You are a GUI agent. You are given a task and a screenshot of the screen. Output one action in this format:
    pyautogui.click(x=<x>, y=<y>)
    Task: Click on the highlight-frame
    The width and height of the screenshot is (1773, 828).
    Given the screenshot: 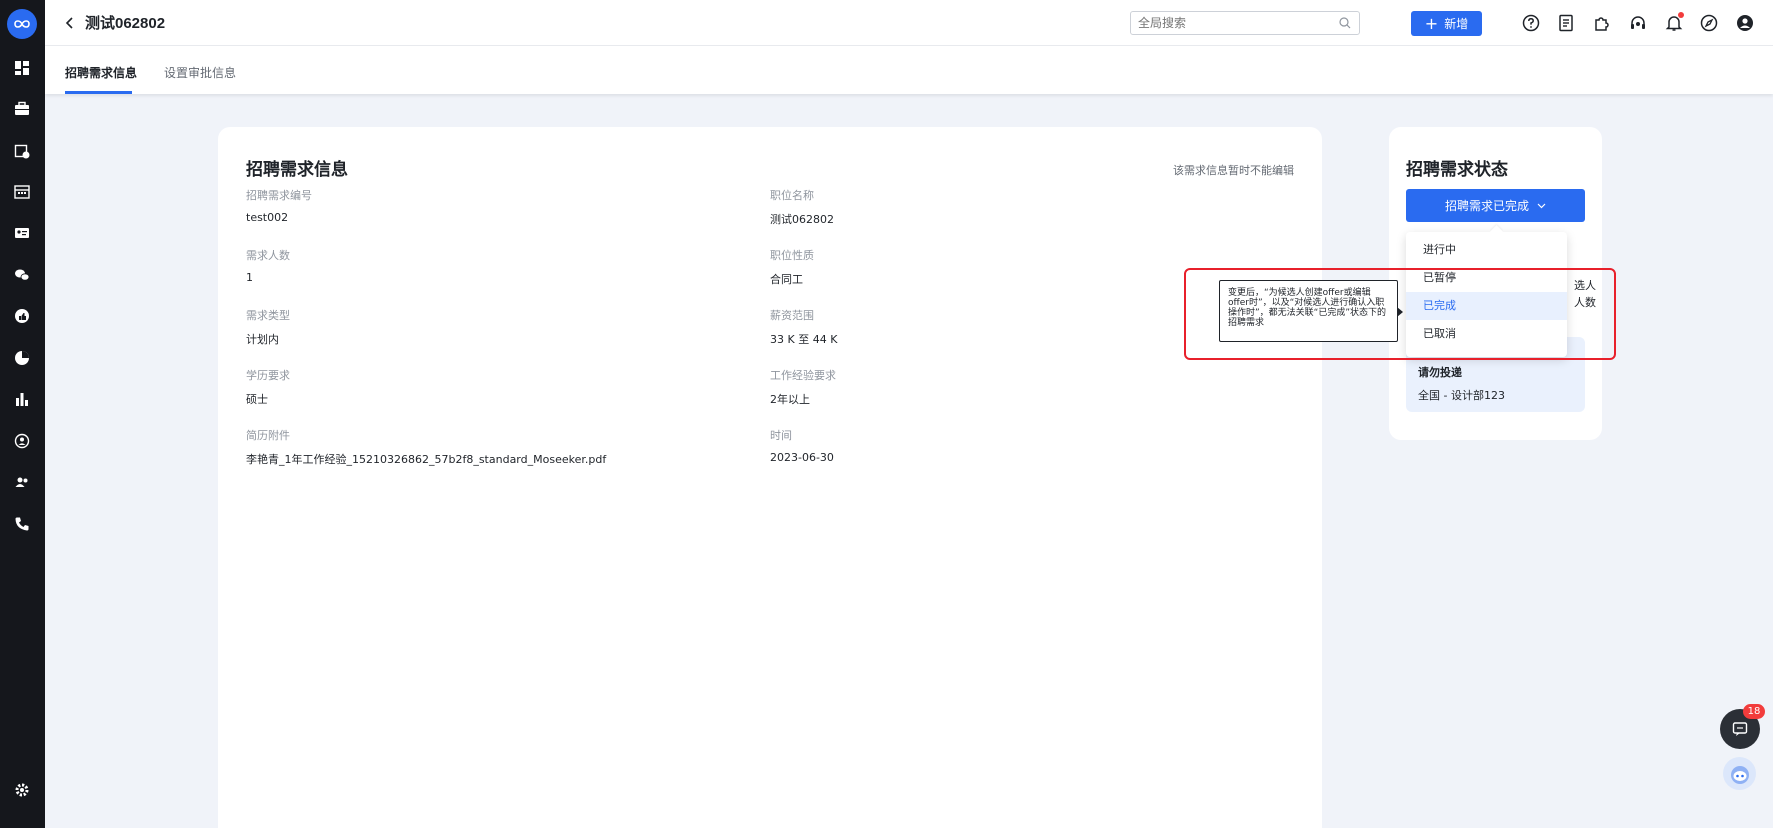 What is the action you would take?
    pyautogui.click(x=1400, y=314)
    